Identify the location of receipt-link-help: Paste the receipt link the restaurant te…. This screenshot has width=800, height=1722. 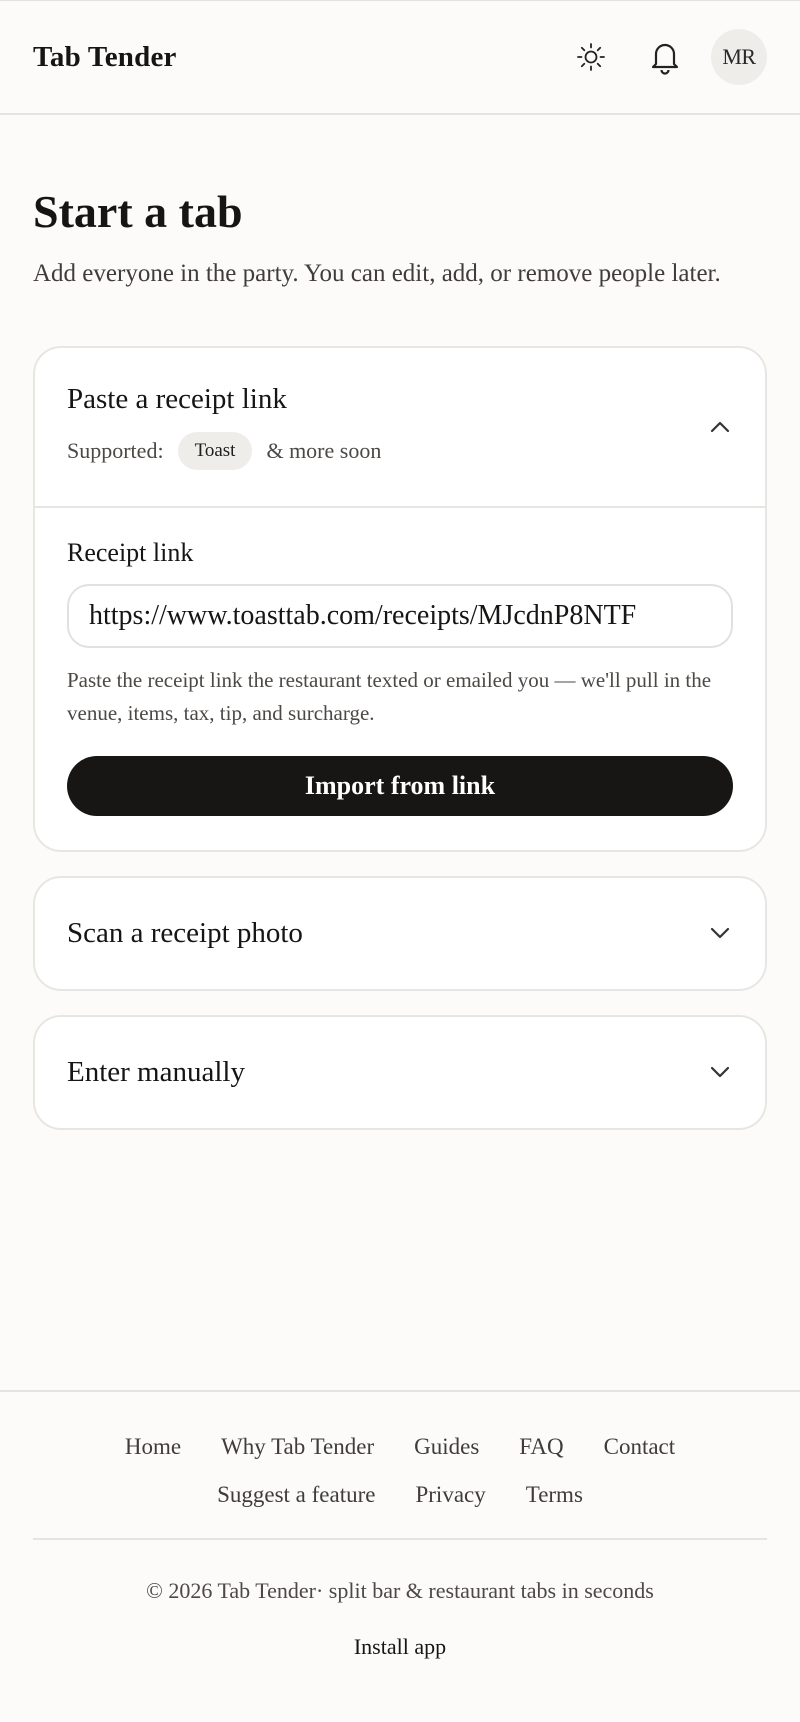
(389, 696).